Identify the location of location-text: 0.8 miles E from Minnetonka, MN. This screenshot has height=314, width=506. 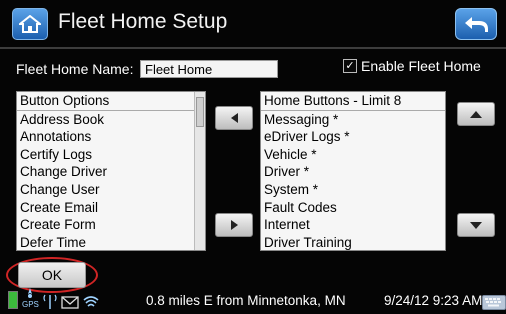
(246, 300).